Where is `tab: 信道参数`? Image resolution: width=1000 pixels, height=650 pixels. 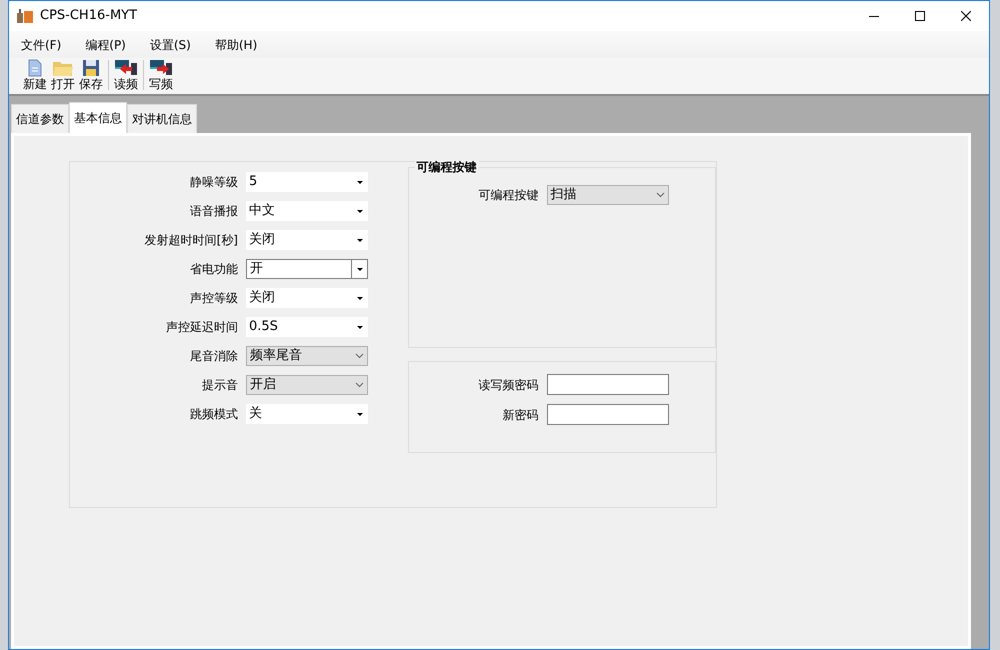 tab: 信道参数 is located at coordinates (40, 118).